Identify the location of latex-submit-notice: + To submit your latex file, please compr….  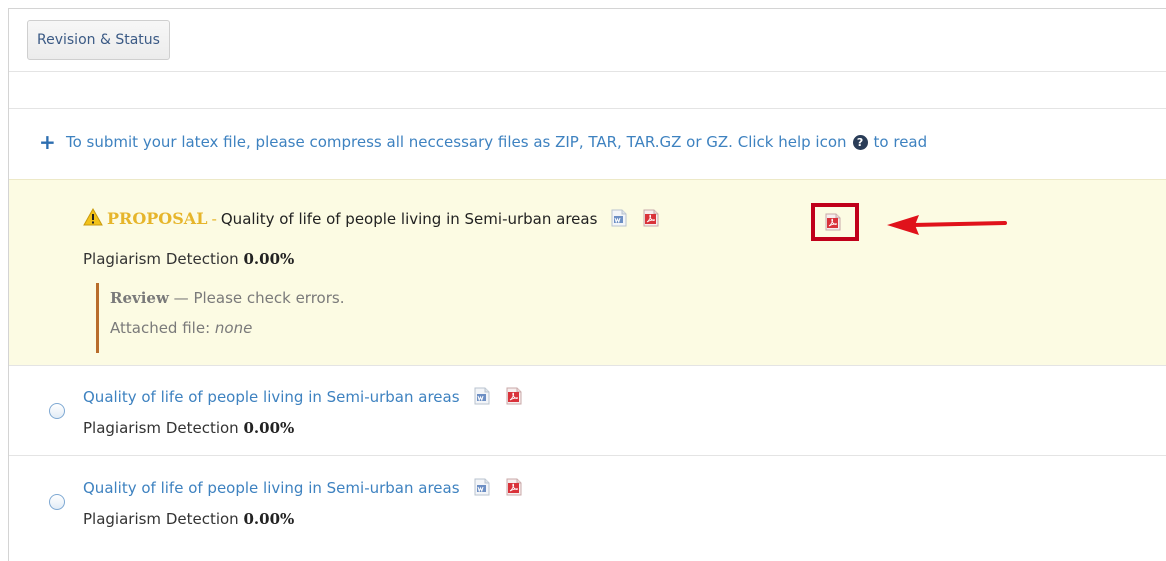
(483, 142).